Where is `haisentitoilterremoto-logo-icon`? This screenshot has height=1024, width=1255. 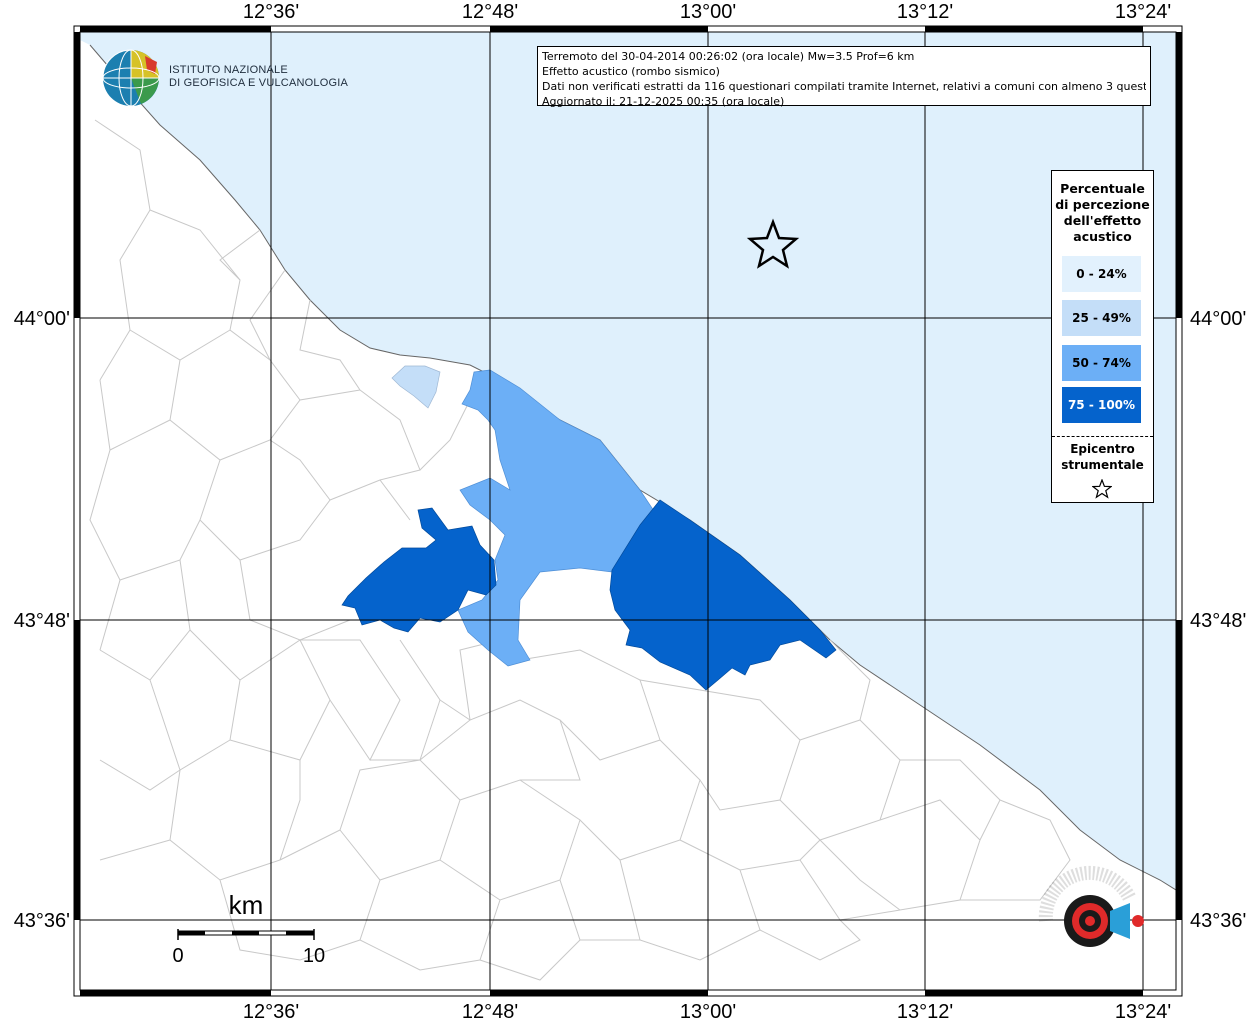 haisentitoilterremoto-logo-icon is located at coordinates (1091, 906).